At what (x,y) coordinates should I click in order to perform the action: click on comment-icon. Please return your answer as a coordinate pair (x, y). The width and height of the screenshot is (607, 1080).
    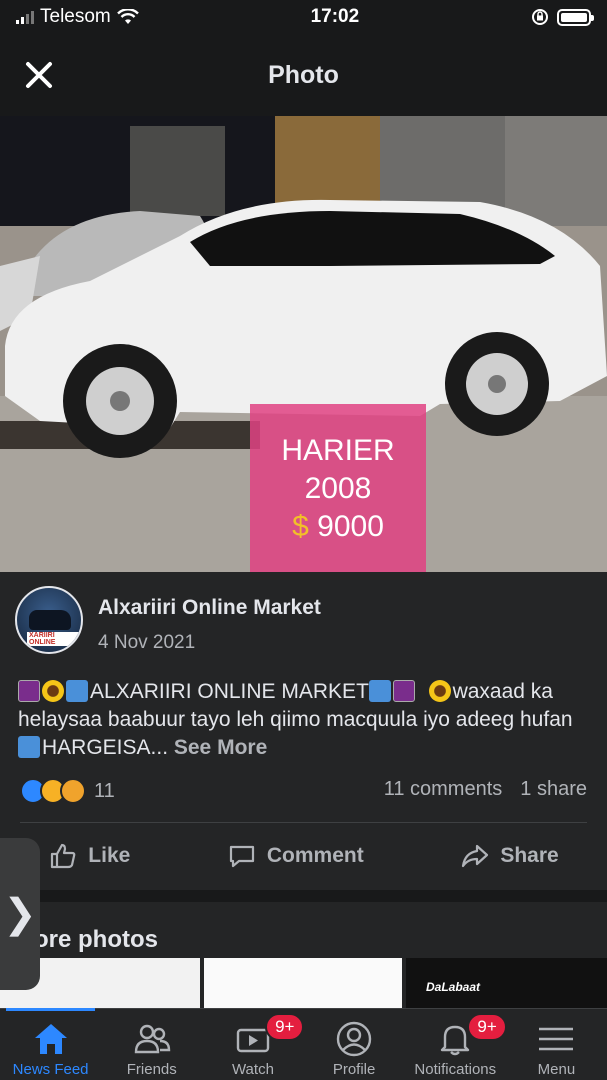
    Looking at the image, I should click on (241, 856).